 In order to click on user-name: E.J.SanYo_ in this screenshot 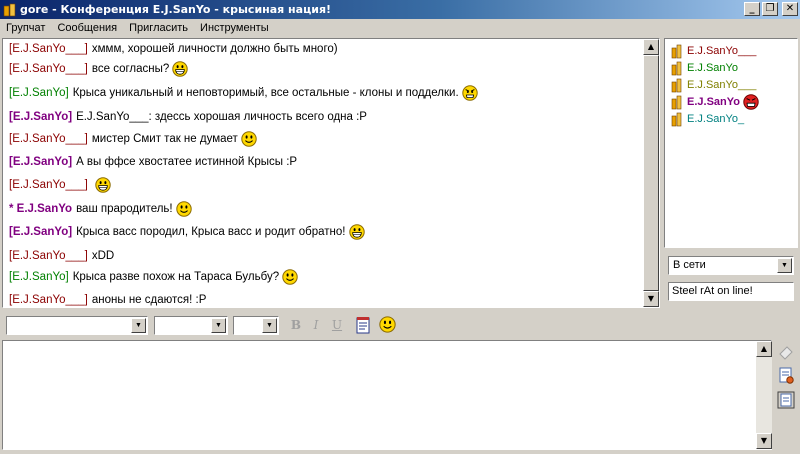, I will do `click(716, 119)`.